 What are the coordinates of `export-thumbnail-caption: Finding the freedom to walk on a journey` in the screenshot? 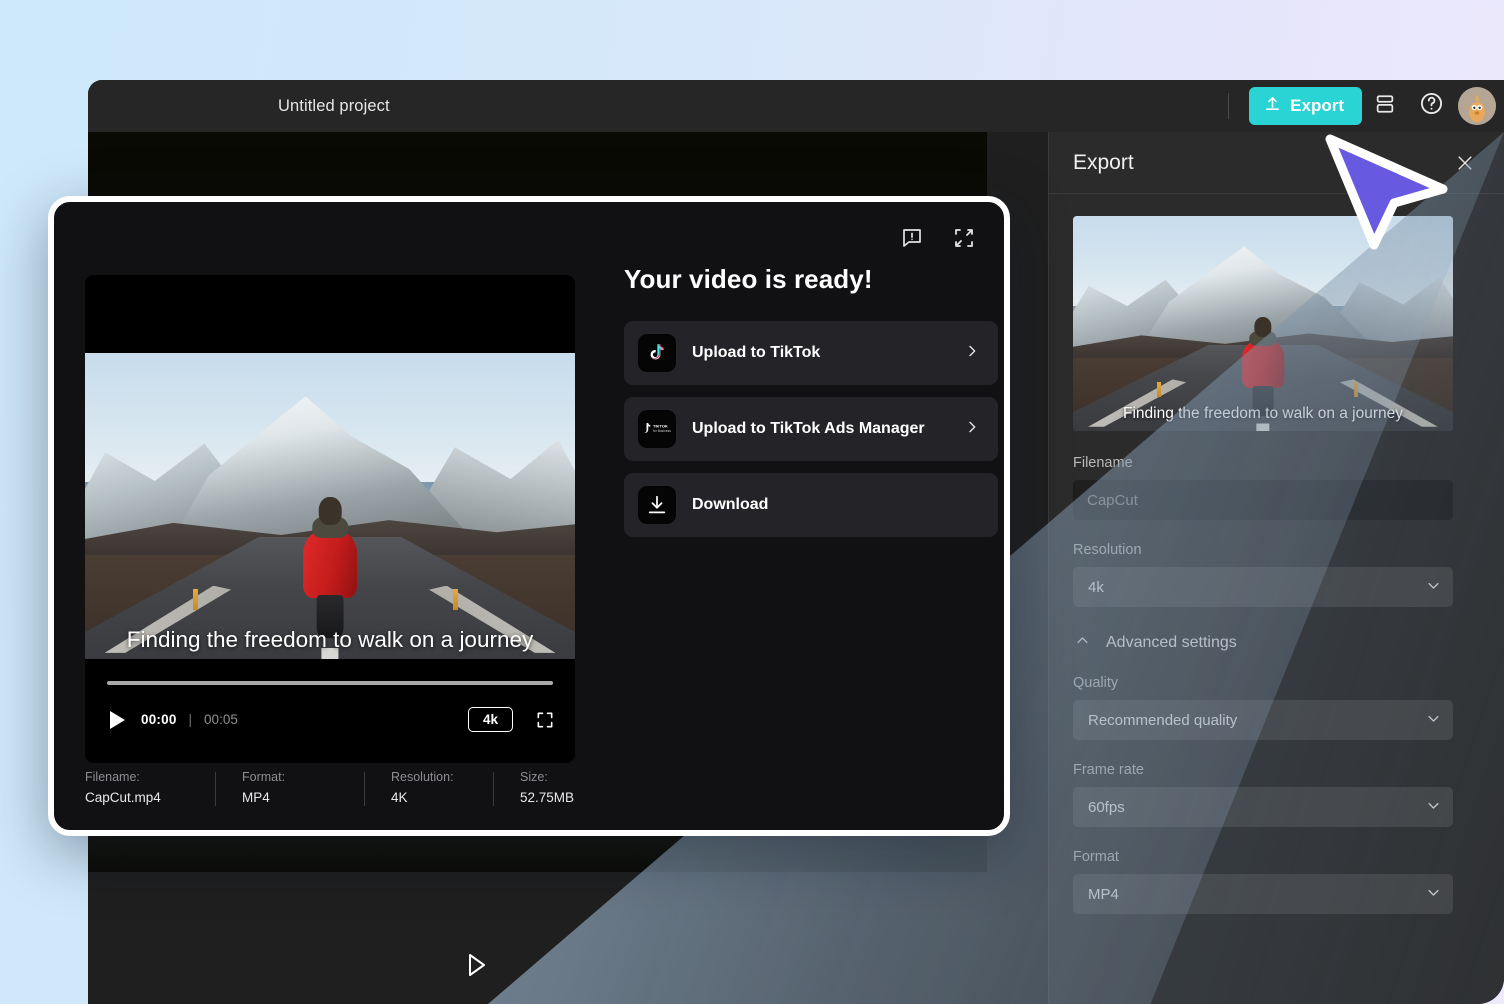 It's located at (1263, 413).